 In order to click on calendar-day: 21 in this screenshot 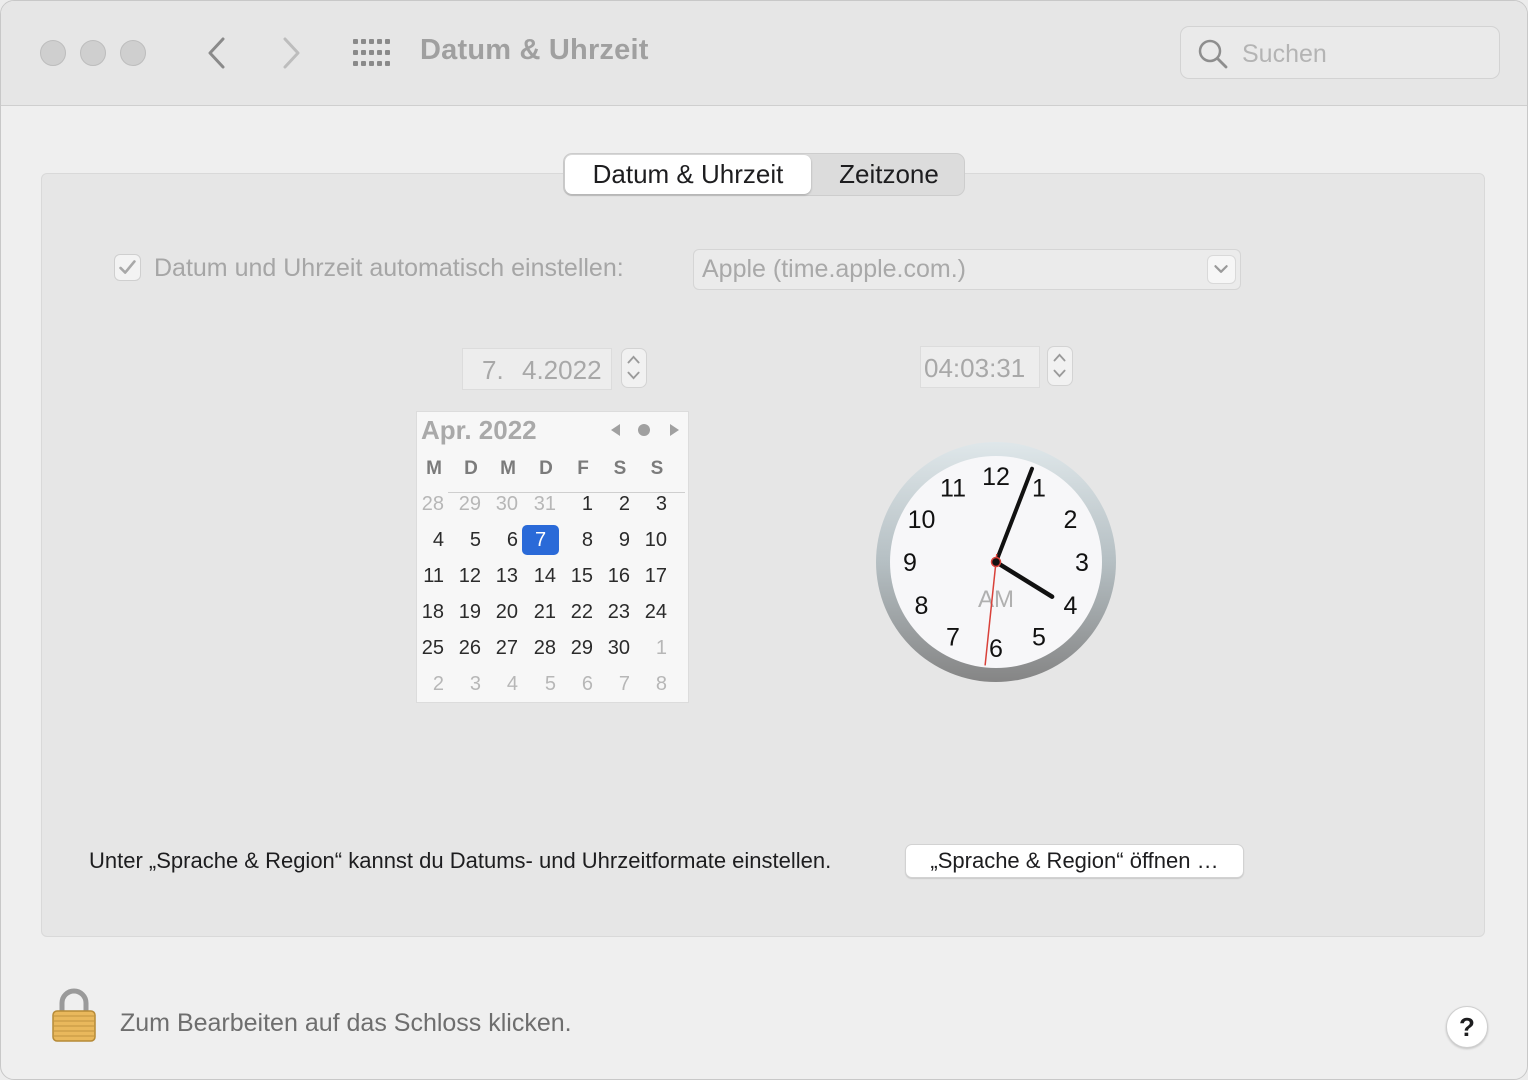, I will do `click(537, 612)`.